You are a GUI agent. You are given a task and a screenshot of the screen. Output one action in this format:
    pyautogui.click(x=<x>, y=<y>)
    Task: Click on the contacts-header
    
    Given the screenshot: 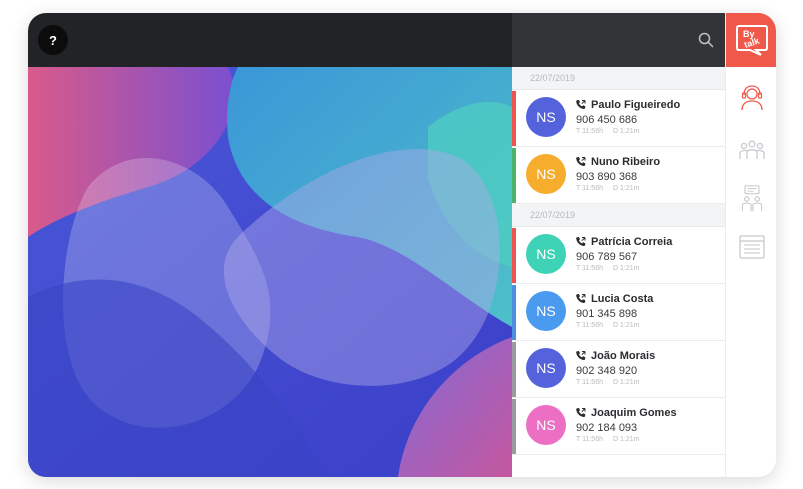 What is the action you would take?
    pyautogui.click(x=618, y=40)
    